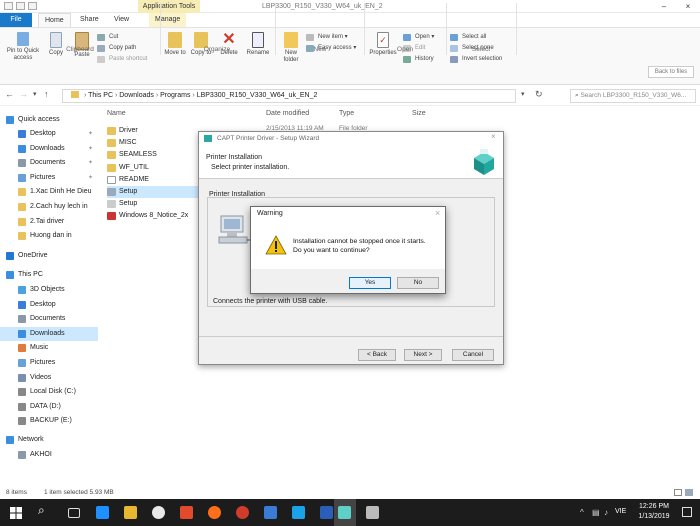 The image size is (700, 526). I want to click on cancel-button: Cancel, so click(473, 355).